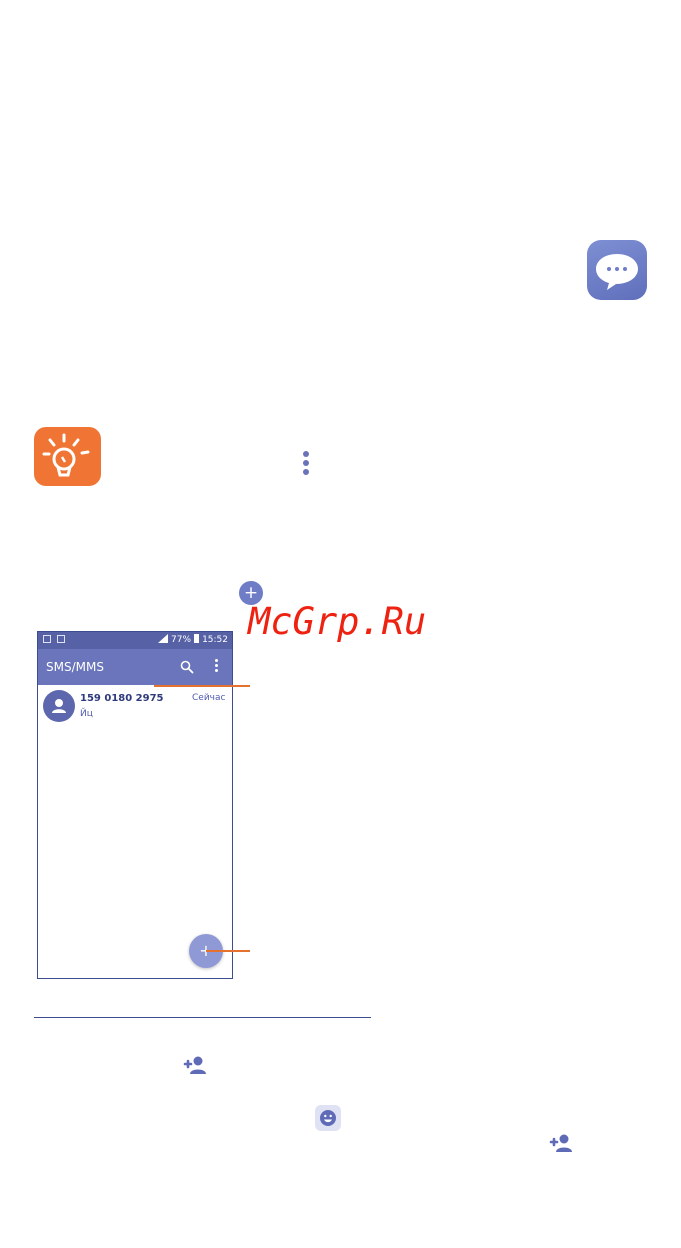  Describe the element at coordinates (86, 714) in the screenshot. I see `conversation-snippet: Йц` at that location.